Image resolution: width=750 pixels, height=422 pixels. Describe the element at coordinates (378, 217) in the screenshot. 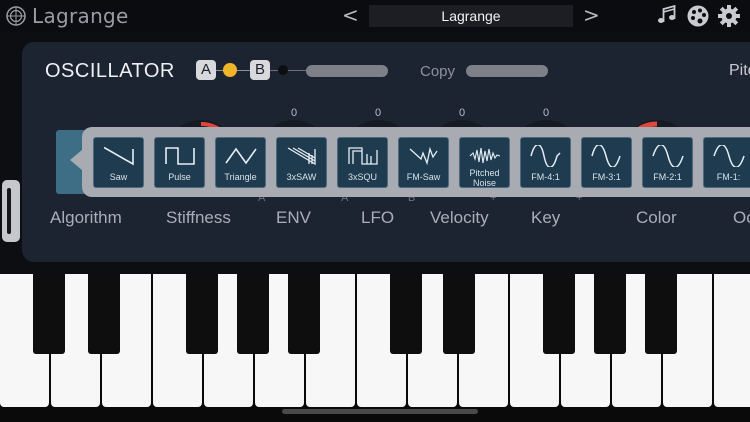

I see `lfo-label: LFO` at that location.